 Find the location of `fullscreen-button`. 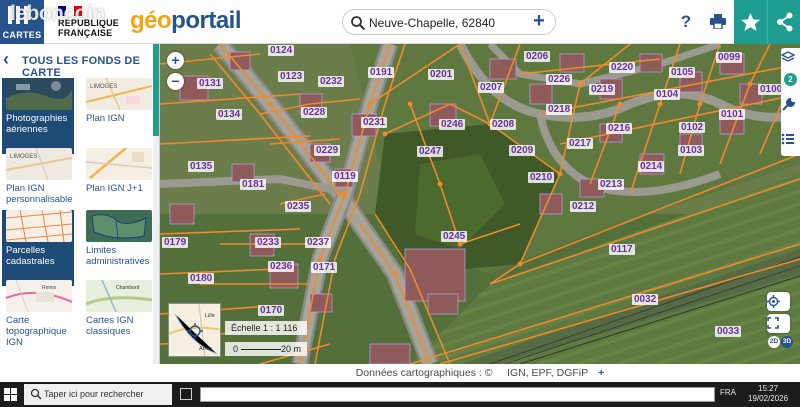

fullscreen-button is located at coordinates (778, 323).